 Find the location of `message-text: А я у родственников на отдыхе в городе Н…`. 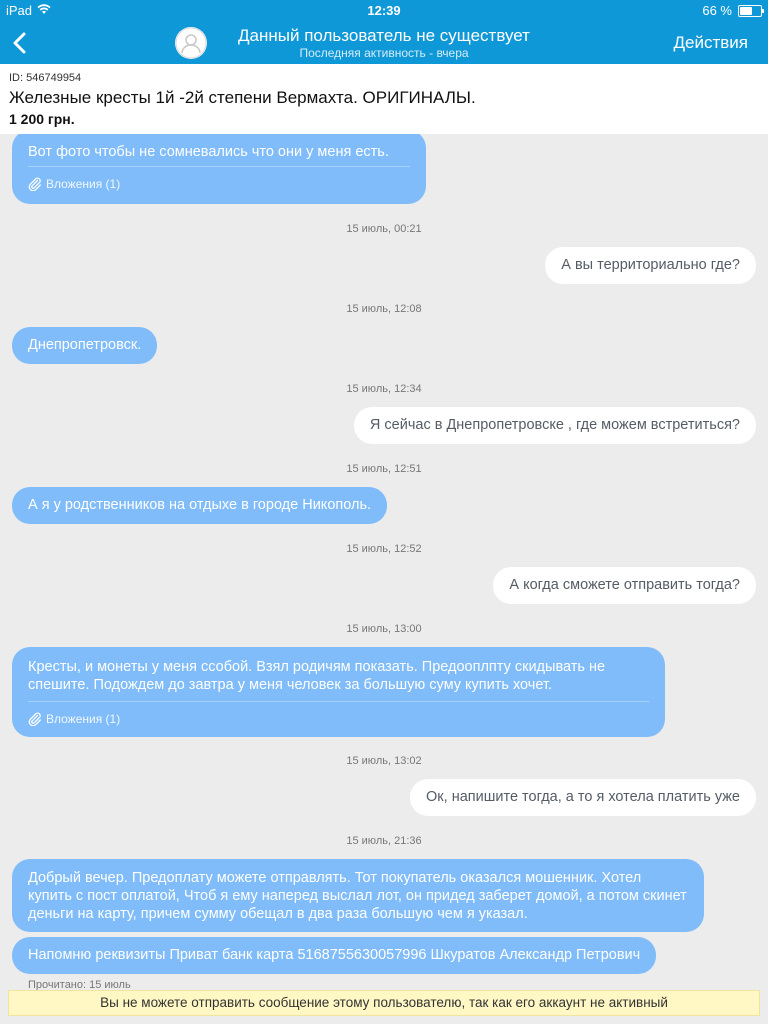

message-text: А я у родственников на отдыхе в городе Н… is located at coordinates (200, 505).